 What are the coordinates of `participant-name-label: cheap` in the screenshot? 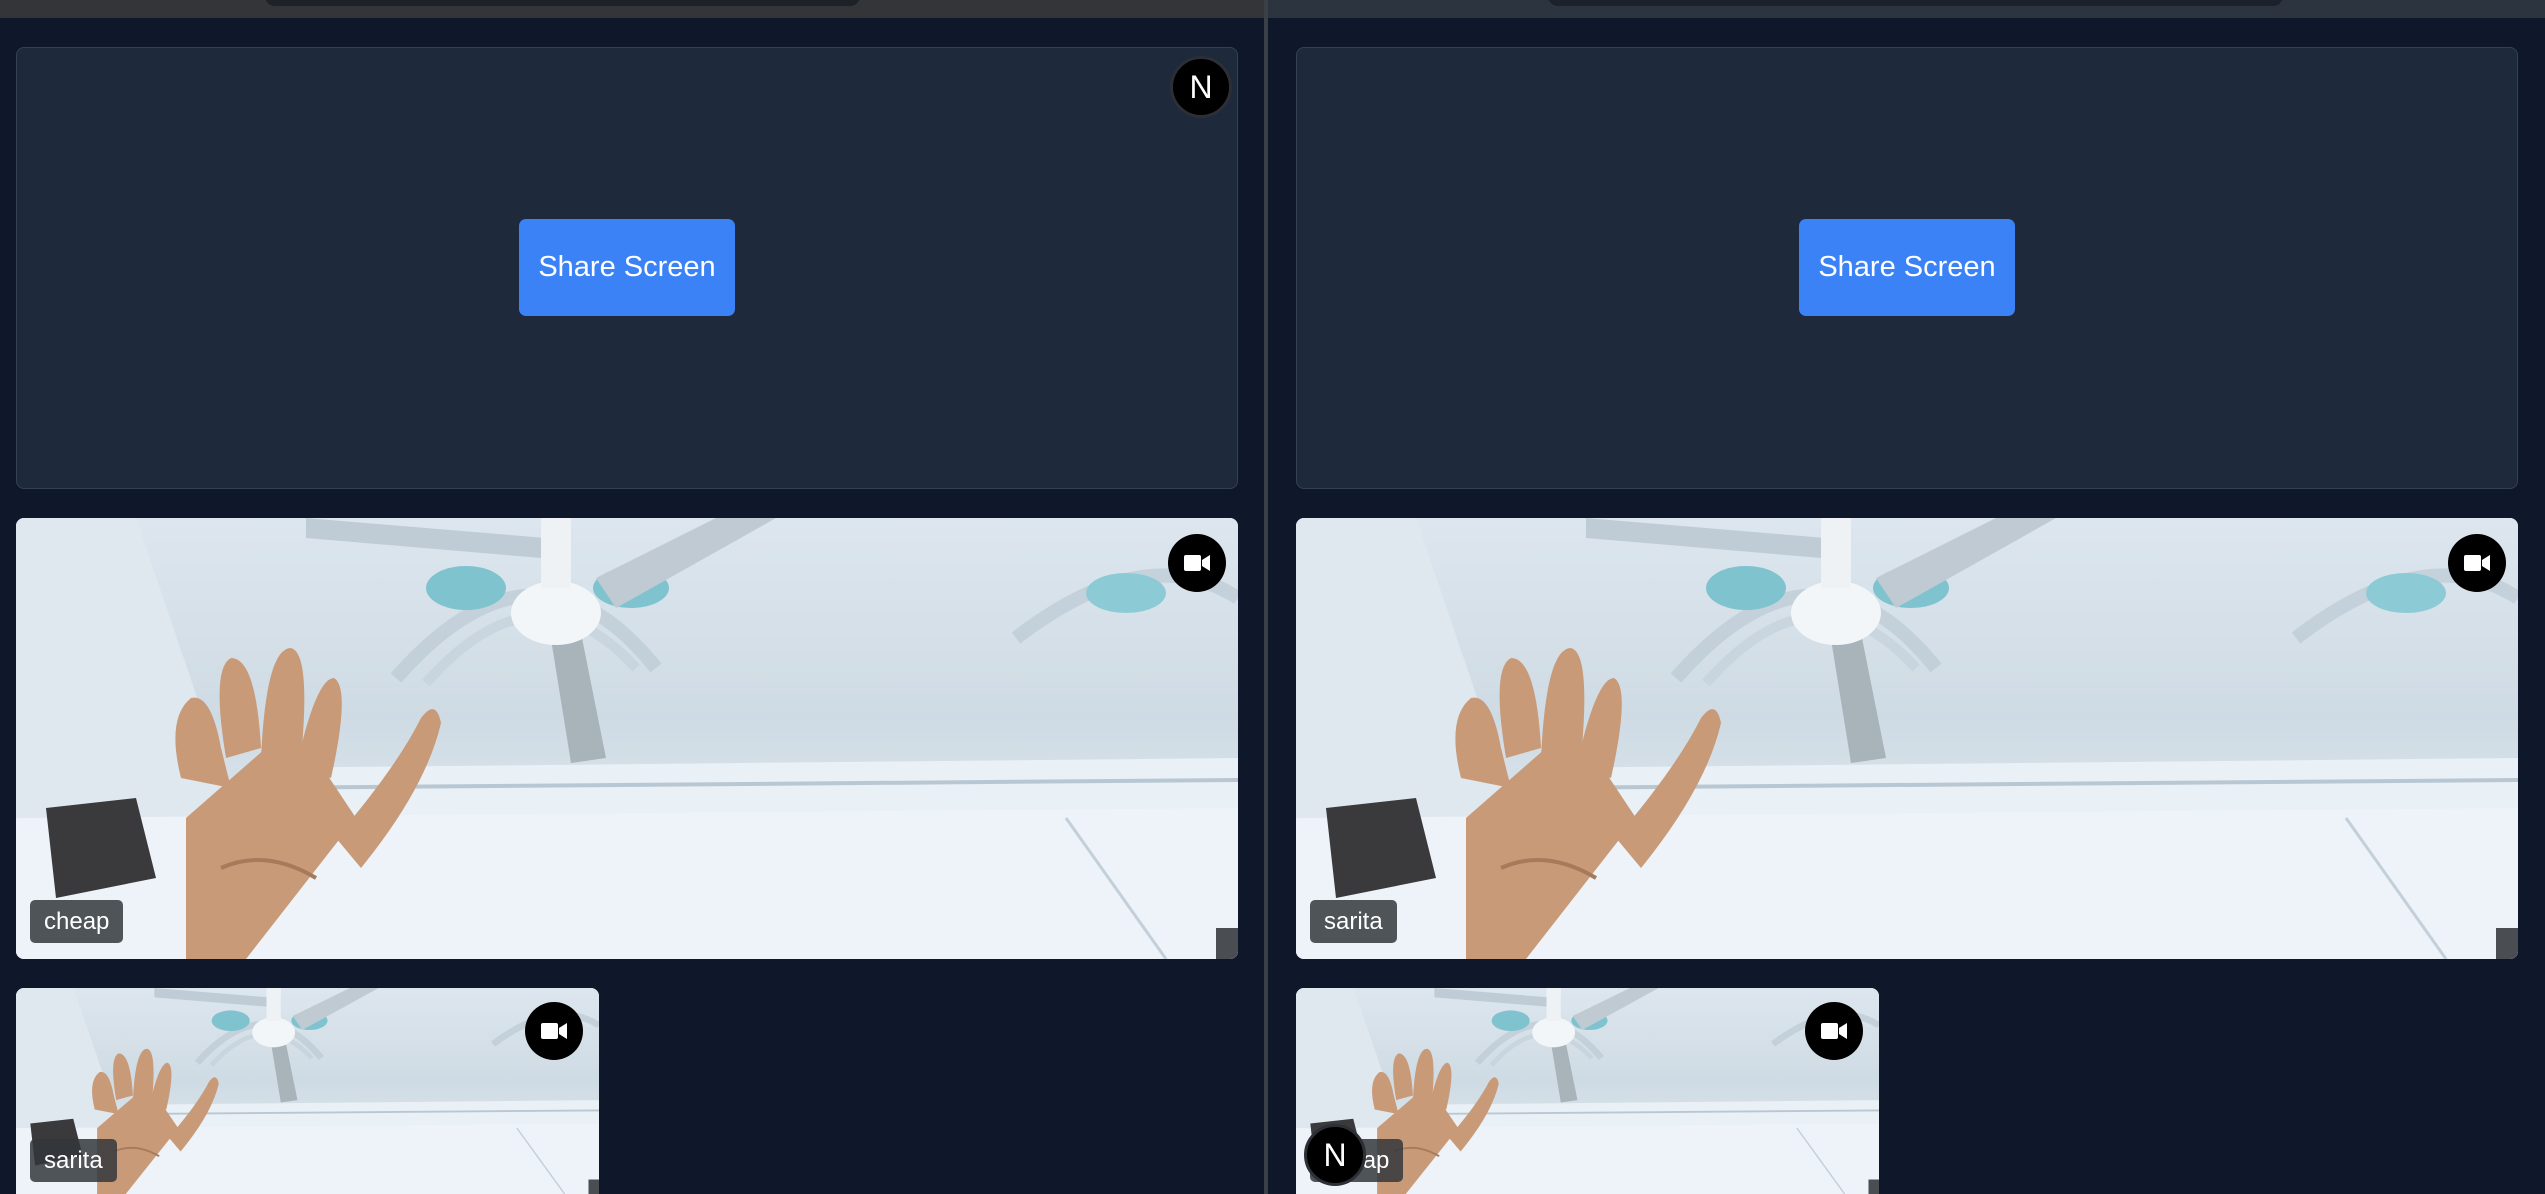 It's located at (77, 921).